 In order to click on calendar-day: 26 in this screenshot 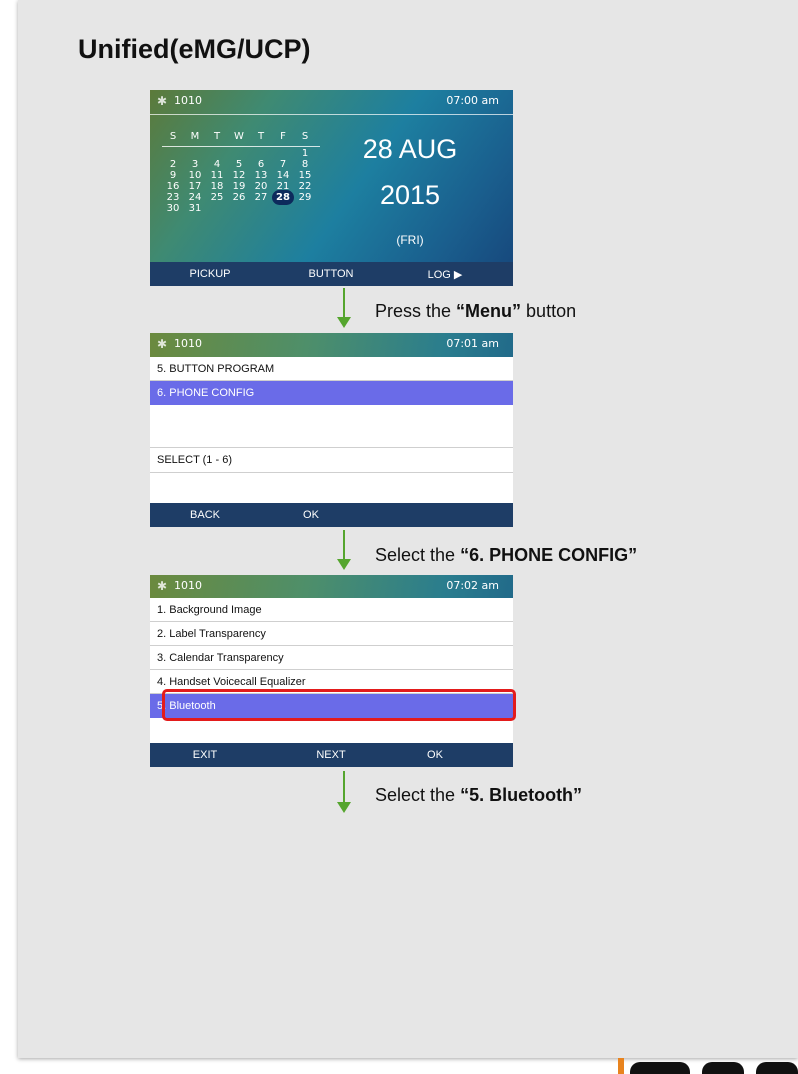, I will do `click(239, 197)`.